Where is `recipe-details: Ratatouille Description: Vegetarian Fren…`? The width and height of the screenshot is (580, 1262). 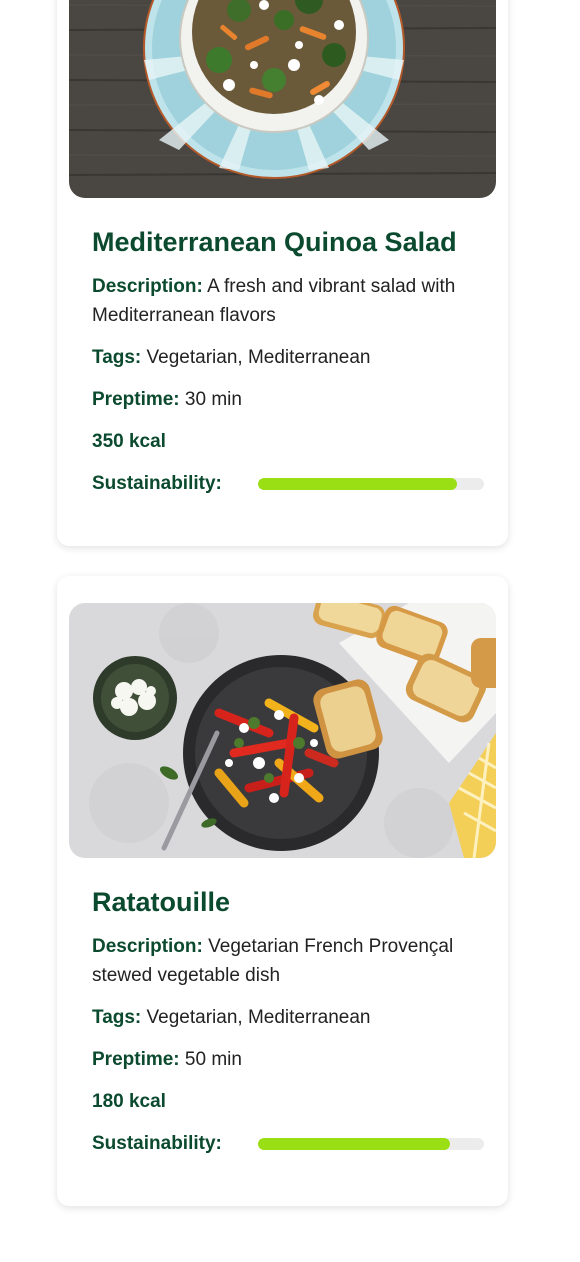
recipe-details: Ratatouille Description: Vegetarian Fren… is located at coordinates (288, 1022).